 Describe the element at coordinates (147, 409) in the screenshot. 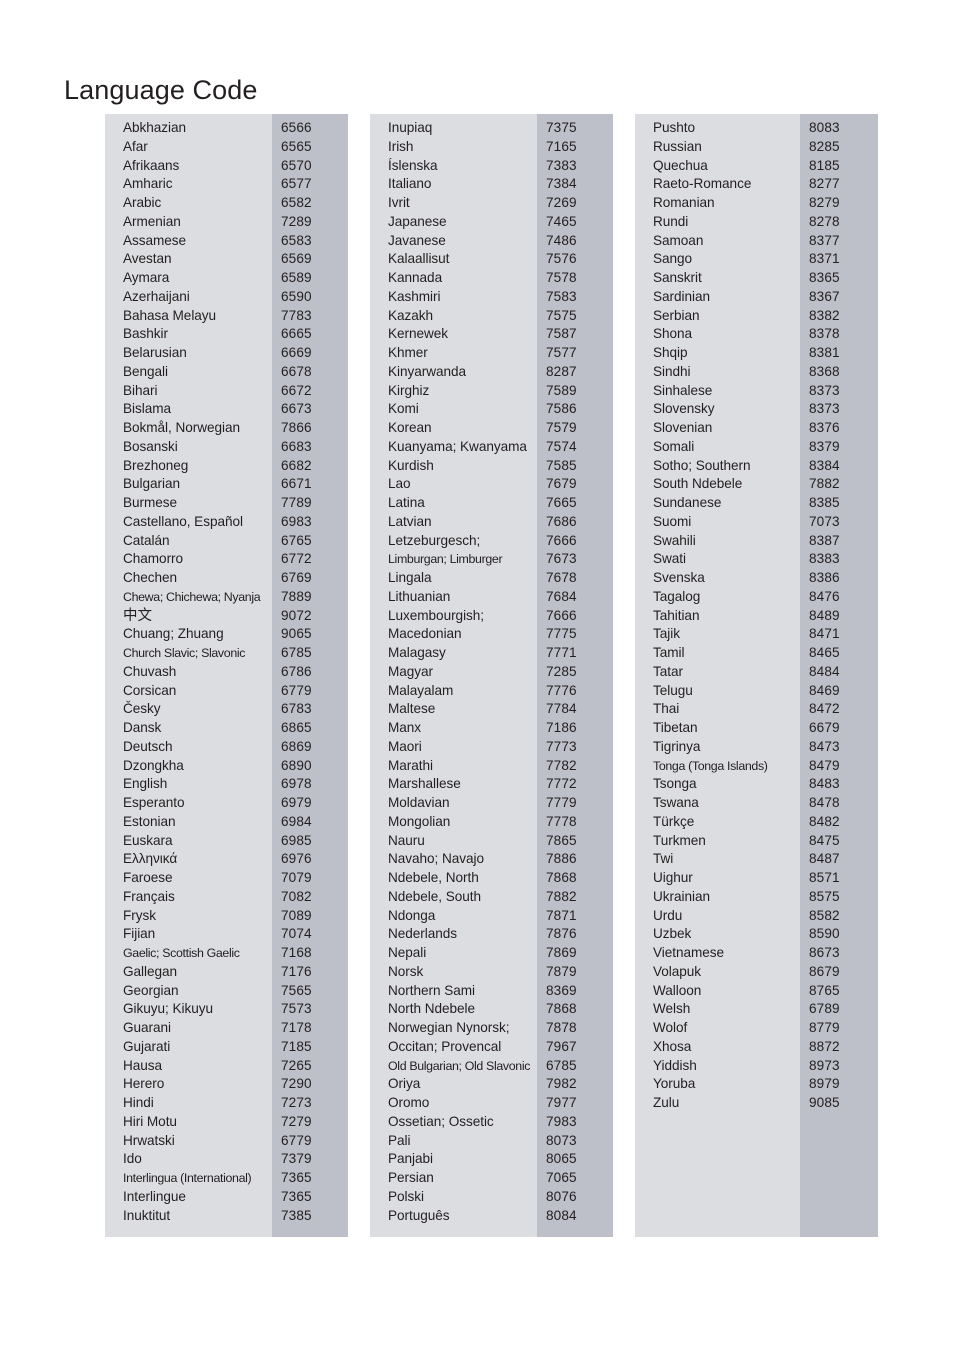

I see `language-name-cell: Bislama` at that location.